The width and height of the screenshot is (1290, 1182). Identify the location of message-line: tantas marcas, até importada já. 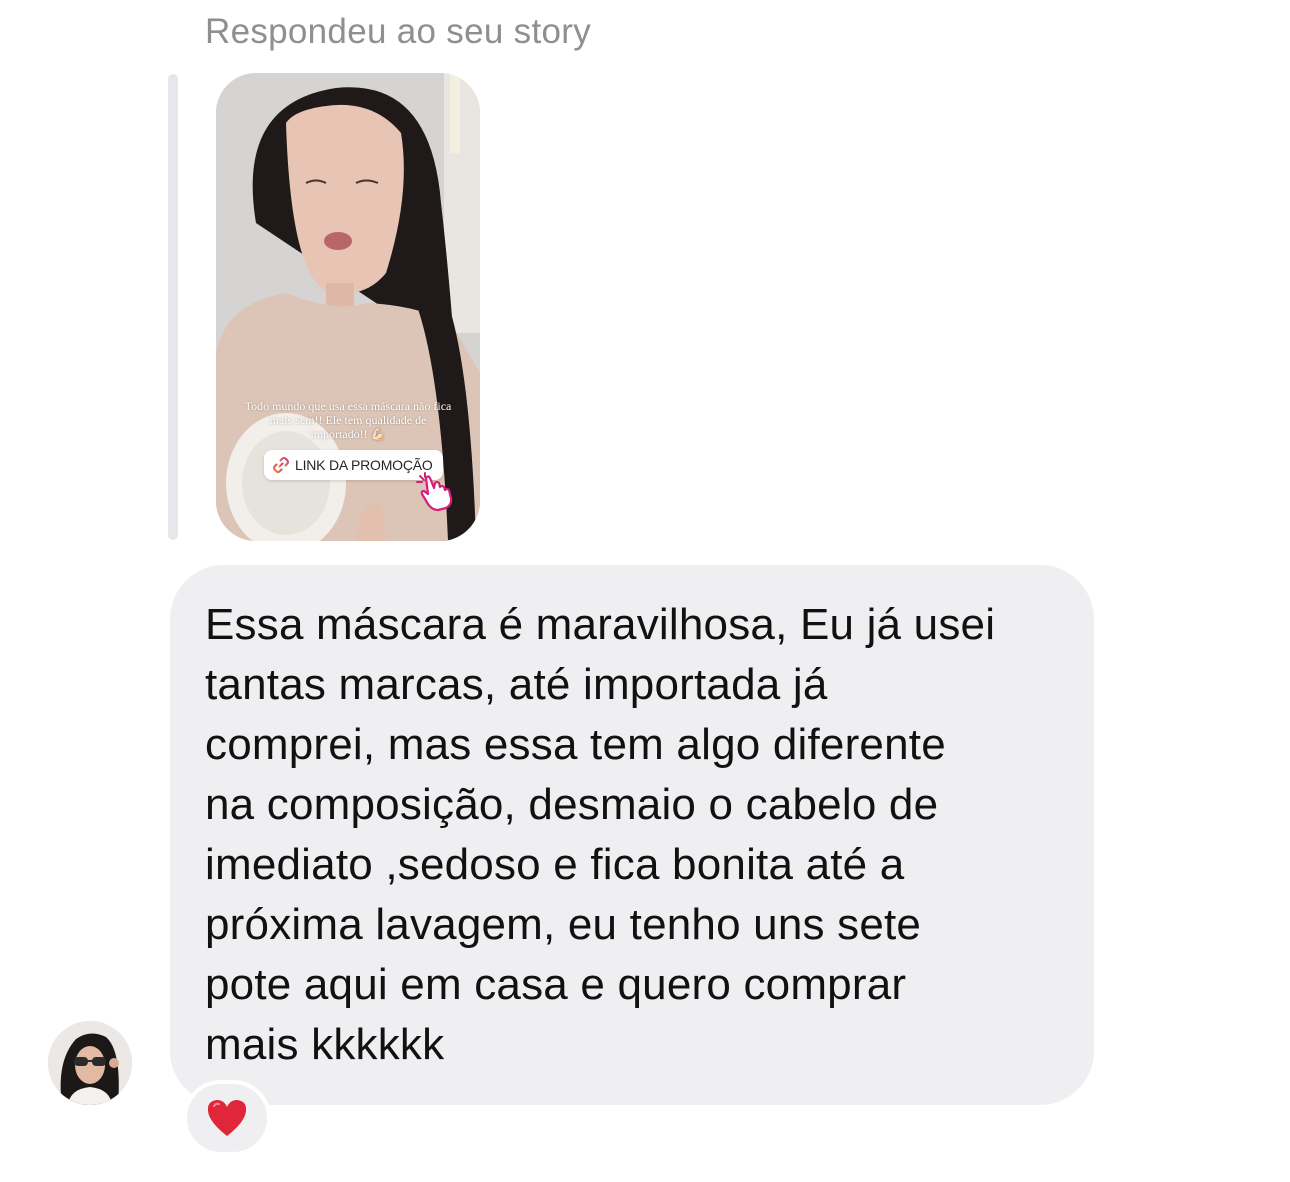
(516, 684).